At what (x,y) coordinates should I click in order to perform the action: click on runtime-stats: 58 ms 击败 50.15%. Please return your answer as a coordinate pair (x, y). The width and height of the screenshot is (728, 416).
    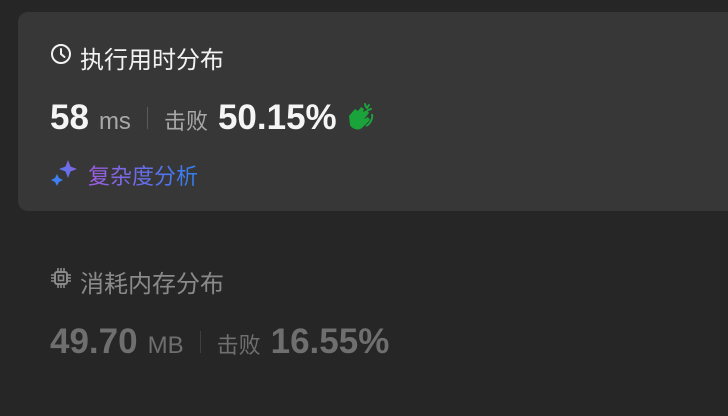
    Looking at the image, I should click on (212, 118).